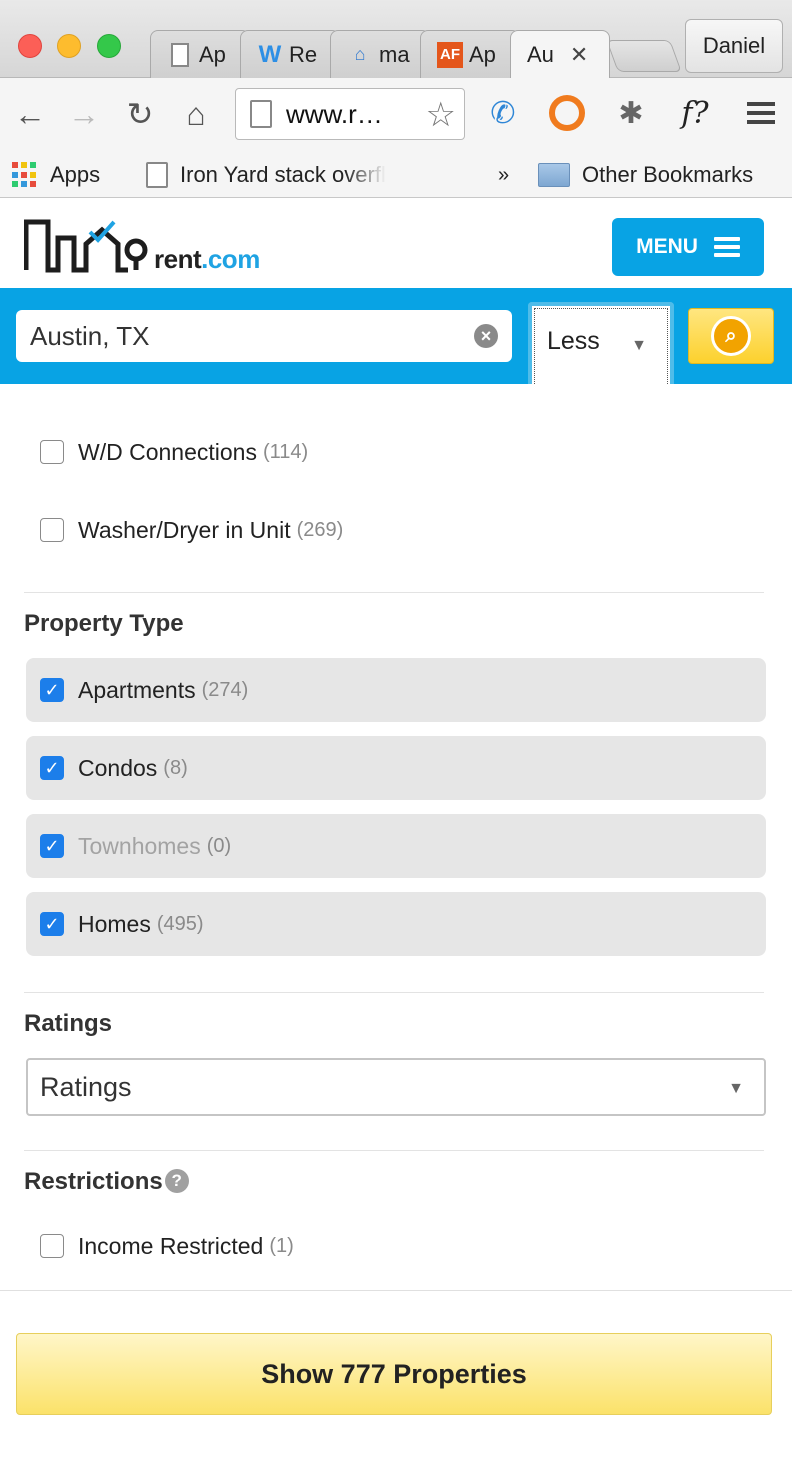  What do you see at coordinates (450, 54) in the screenshot?
I see `af-icon: AF` at bounding box center [450, 54].